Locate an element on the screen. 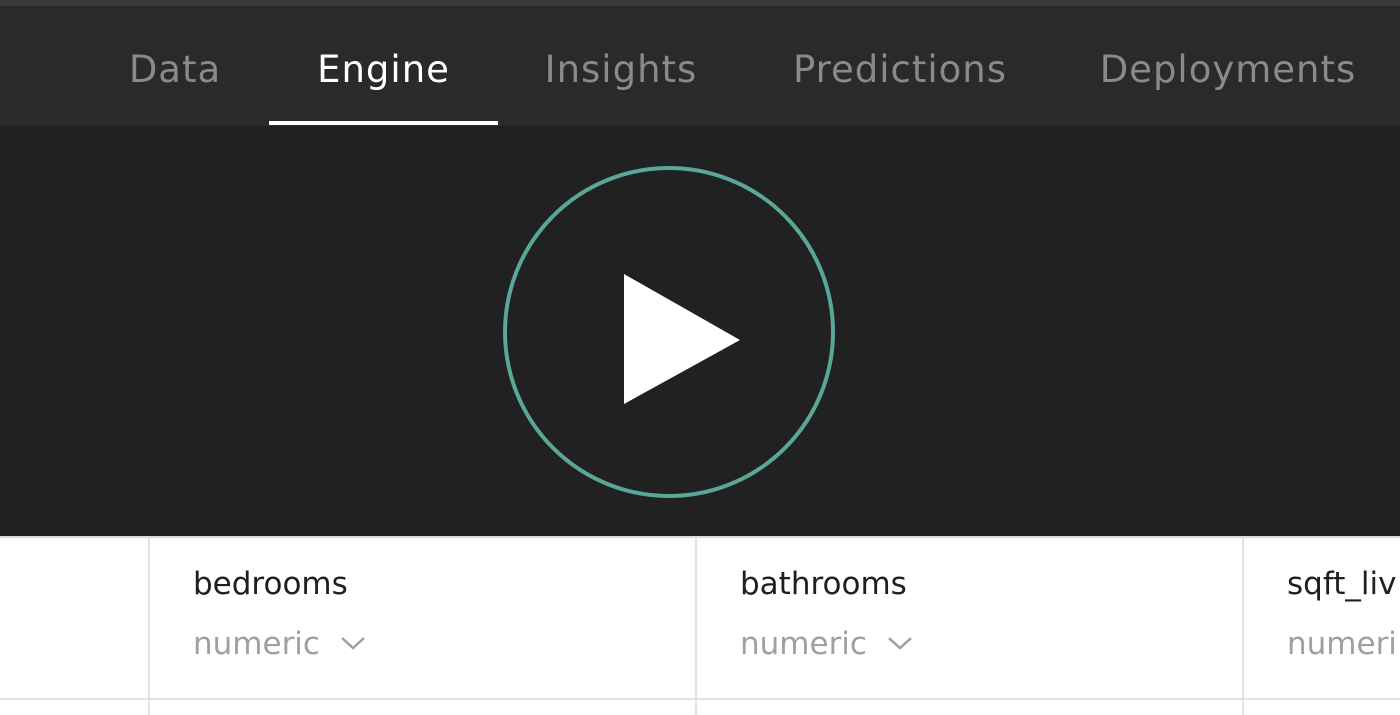 This screenshot has height=715, width=1400. column-name: bathrooms is located at coordinates (823, 584).